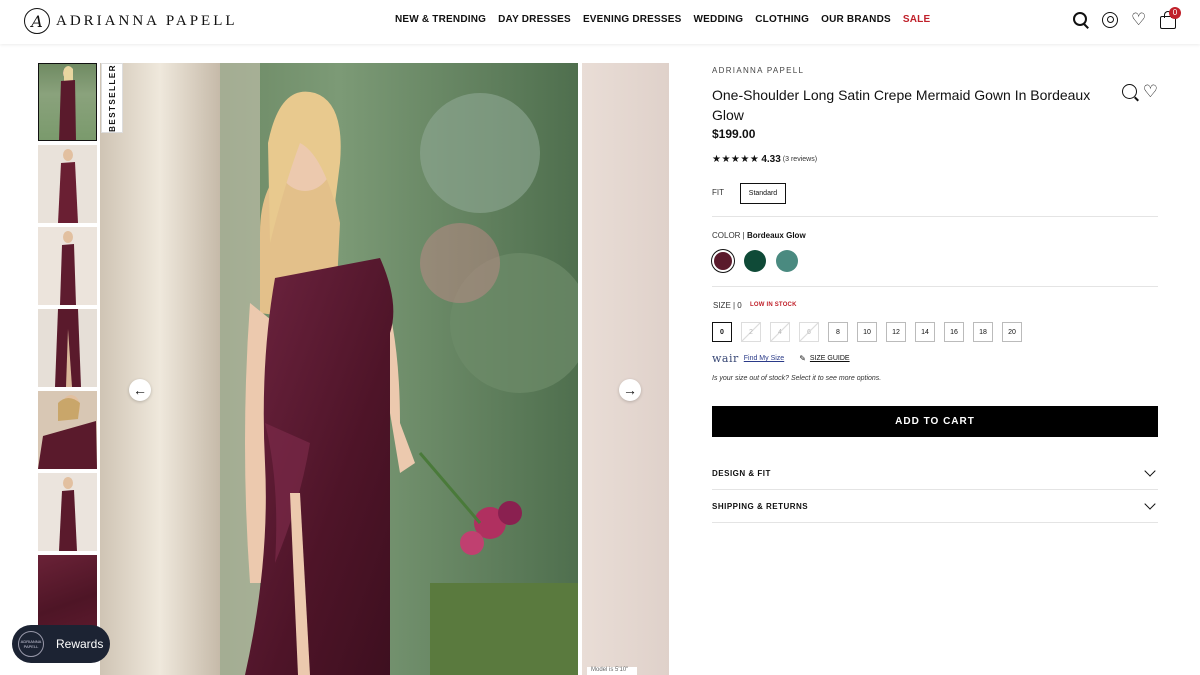 The height and width of the screenshot is (675, 1200). I want to click on find-my-size-link: Find My Size, so click(764, 358).